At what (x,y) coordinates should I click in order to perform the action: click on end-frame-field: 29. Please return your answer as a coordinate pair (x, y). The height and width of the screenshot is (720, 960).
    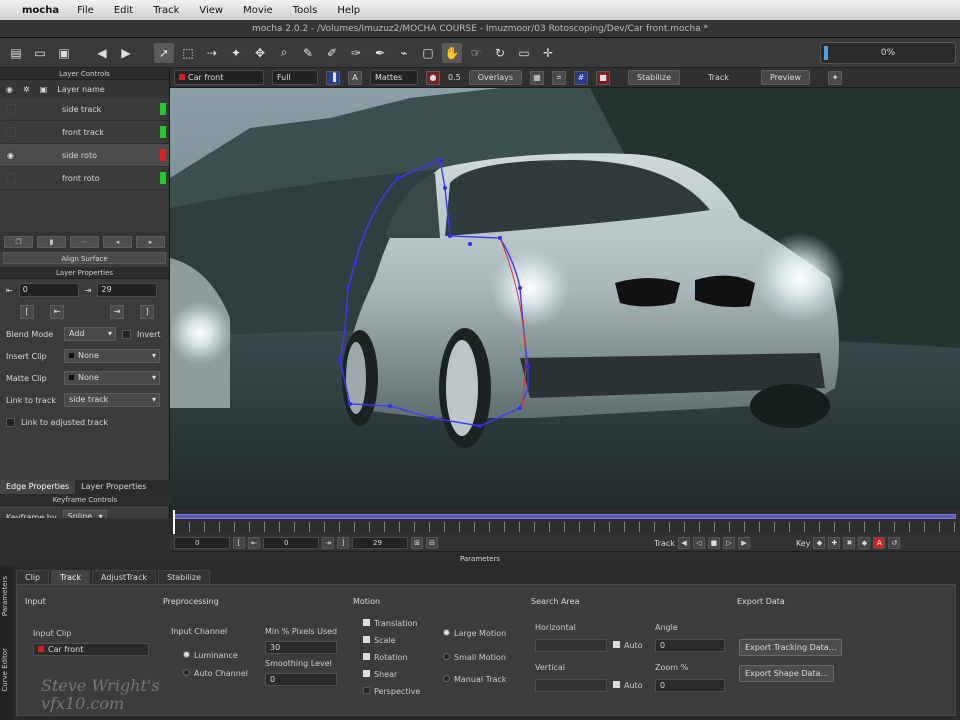
    Looking at the image, I should click on (380, 543).